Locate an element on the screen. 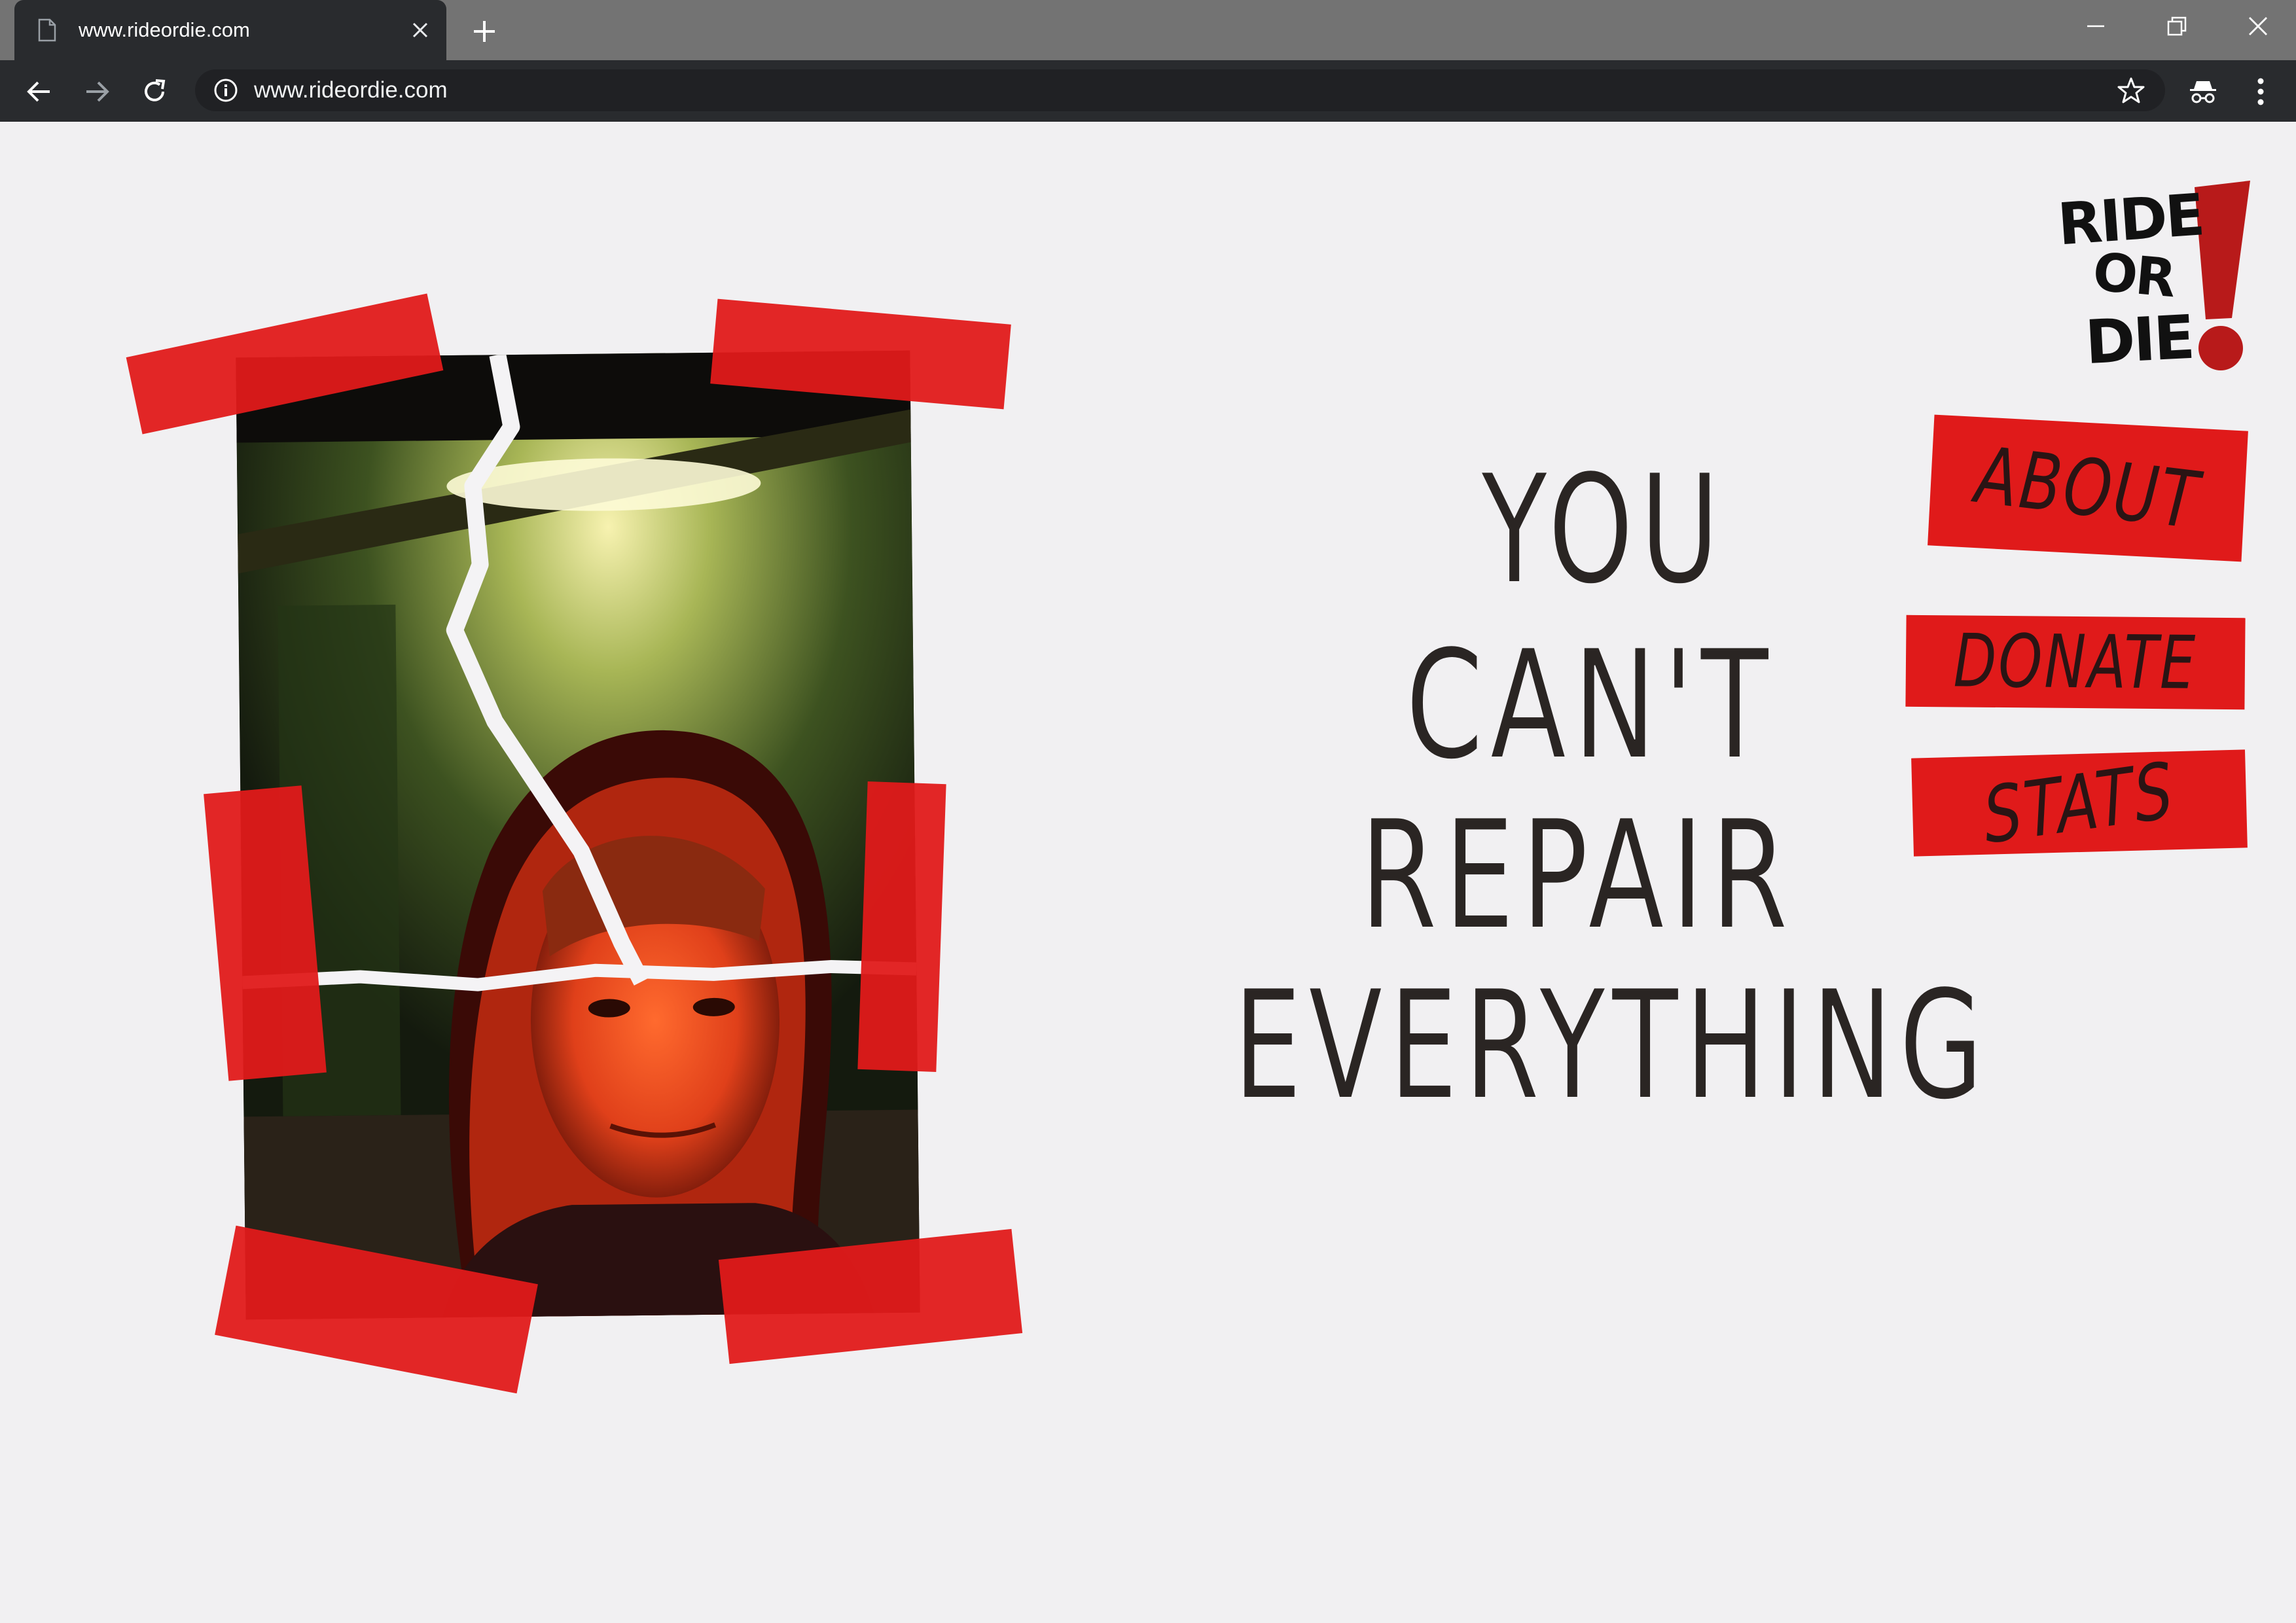  browser-tab: www.rideordie.com is located at coordinates (230, 30).